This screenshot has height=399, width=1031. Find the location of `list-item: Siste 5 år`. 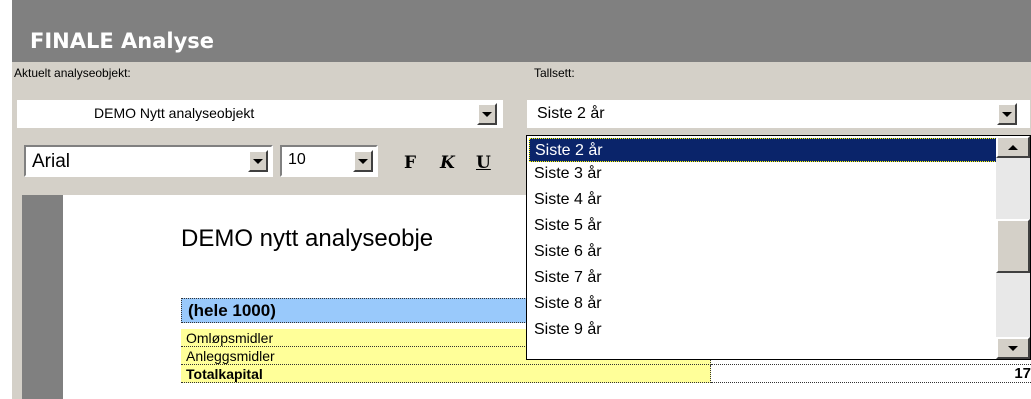

list-item: Siste 5 år is located at coordinates (766, 226).